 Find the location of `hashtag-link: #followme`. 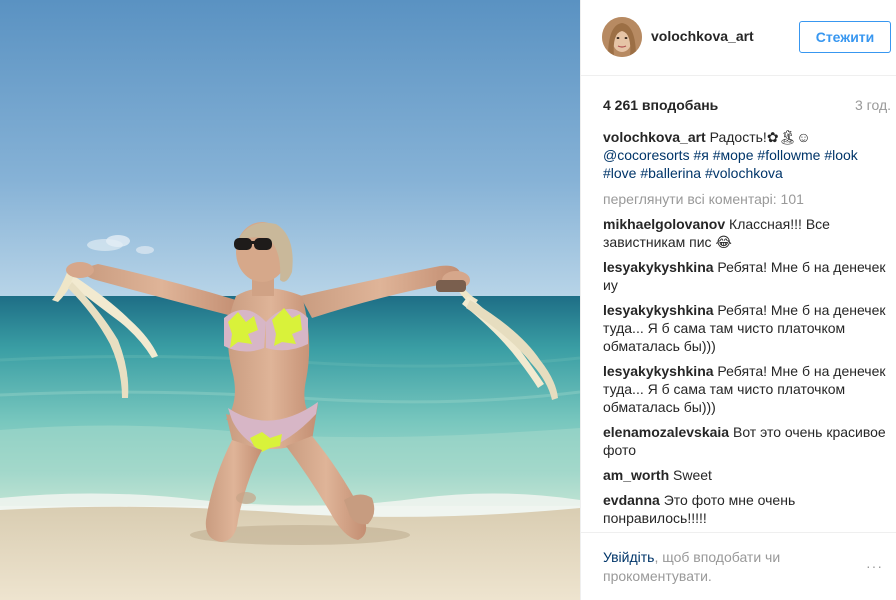

hashtag-link: #followme is located at coordinates (788, 155).